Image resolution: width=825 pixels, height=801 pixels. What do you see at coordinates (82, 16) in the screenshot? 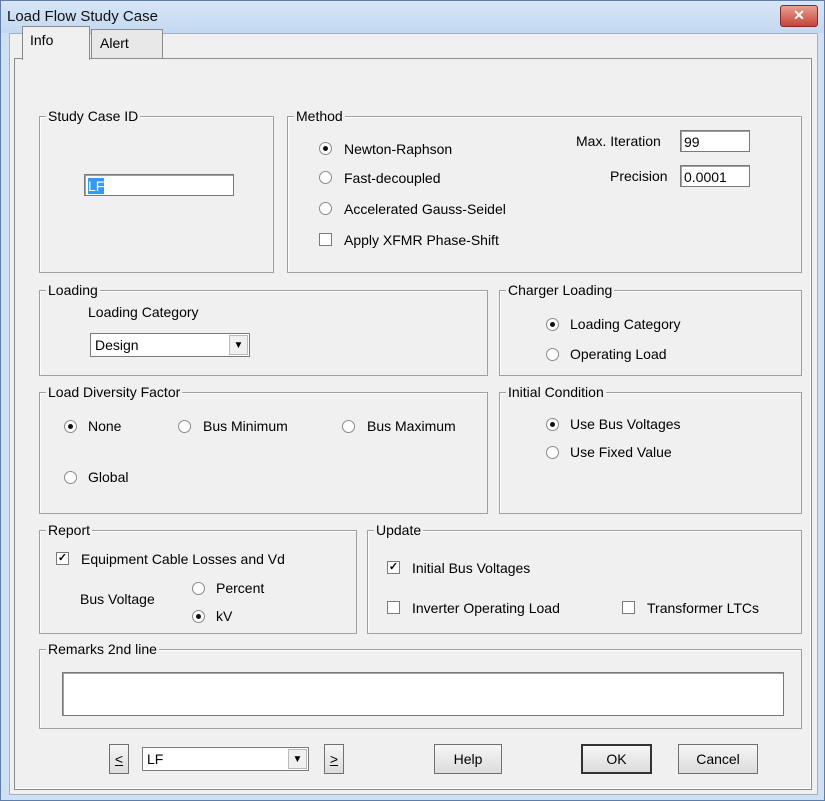
I see `window-title: Load Flow Study Case` at bounding box center [82, 16].